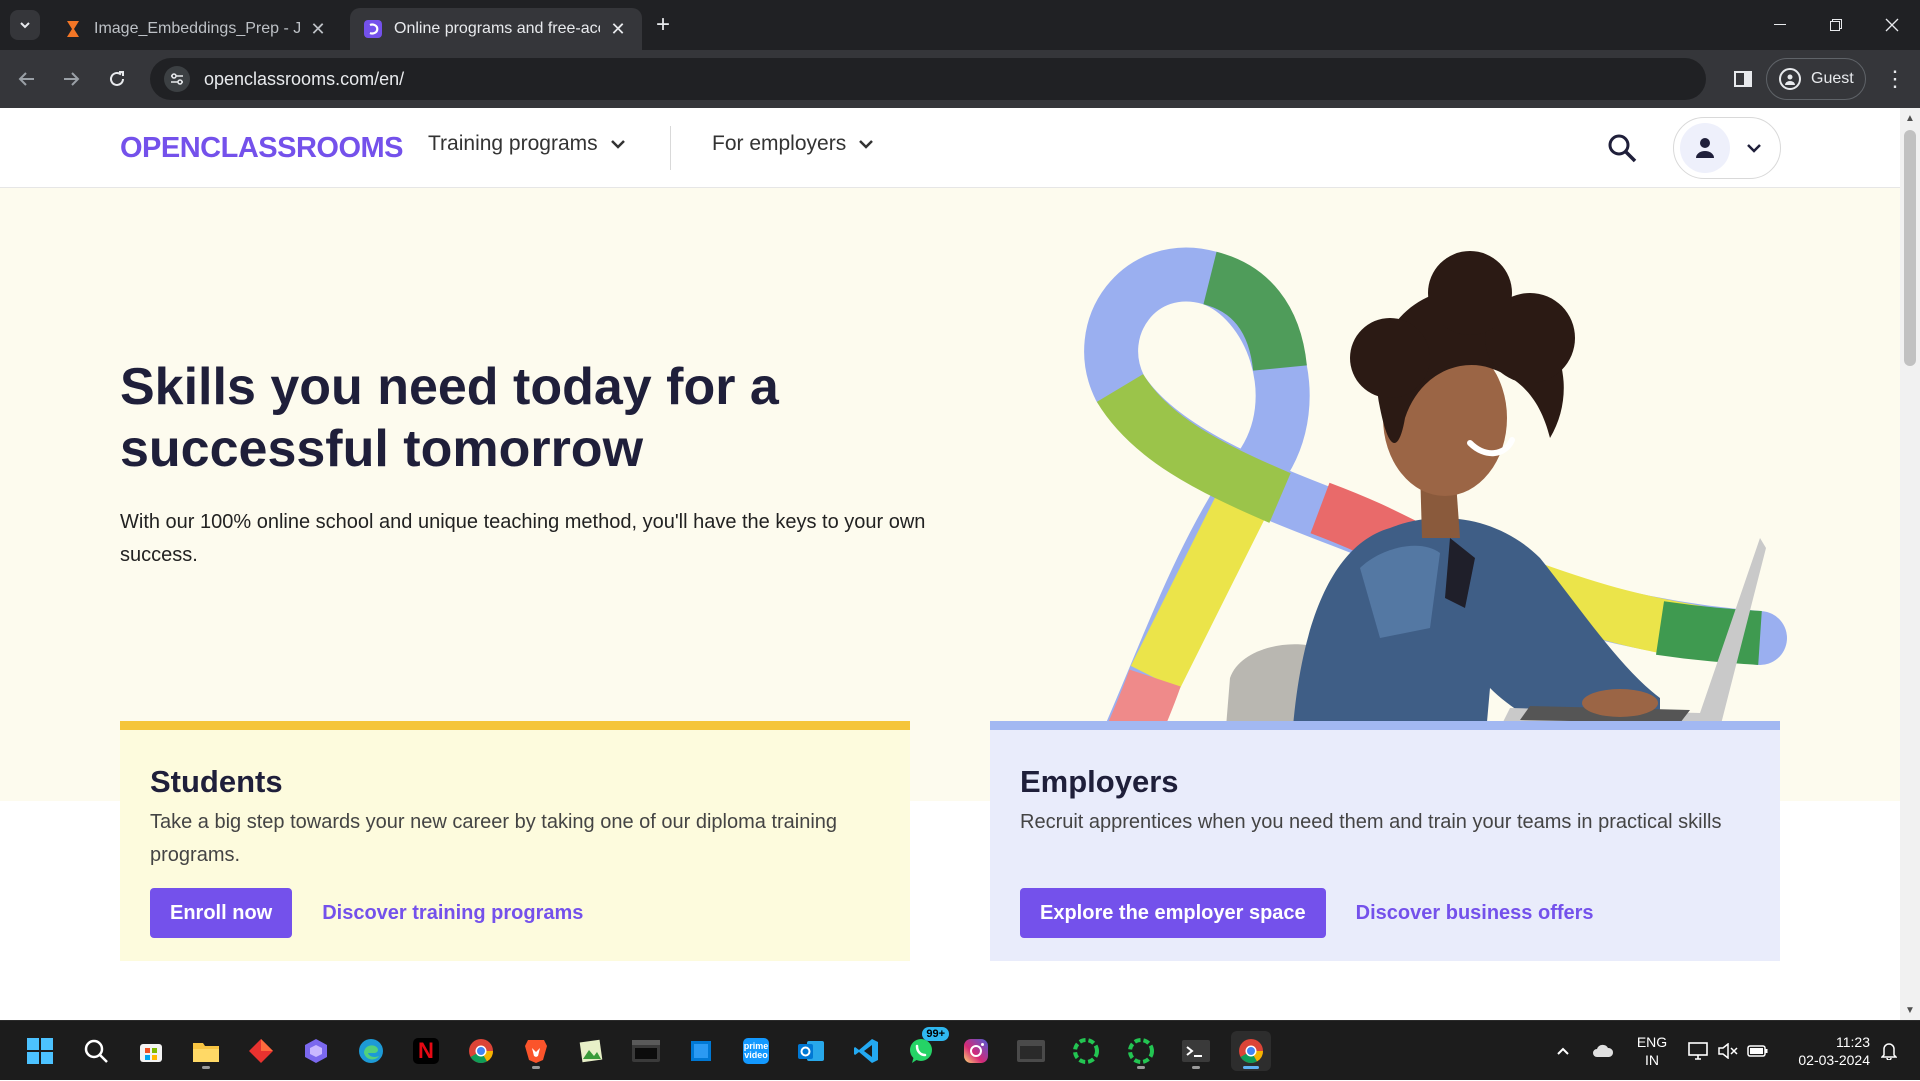  I want to click on openclassrooms-favicon-icon, so click(373, 29).